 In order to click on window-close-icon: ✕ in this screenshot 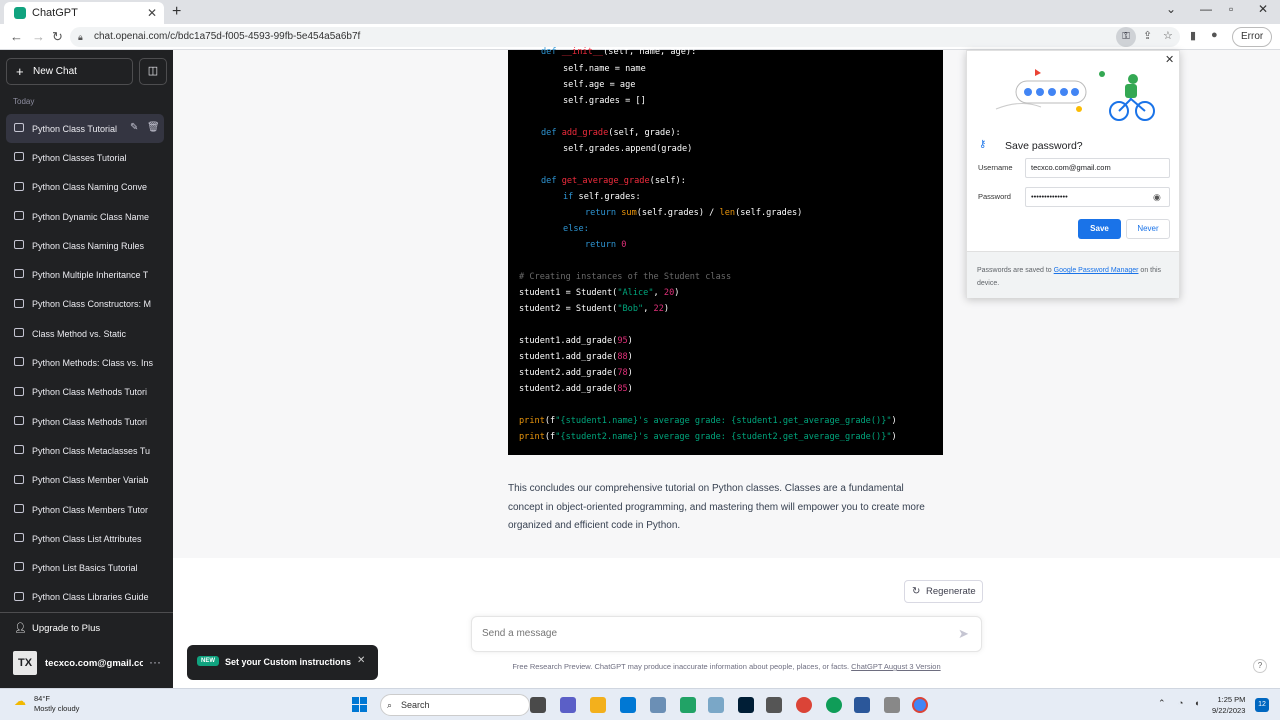, I will do `click(1263, 9)`.